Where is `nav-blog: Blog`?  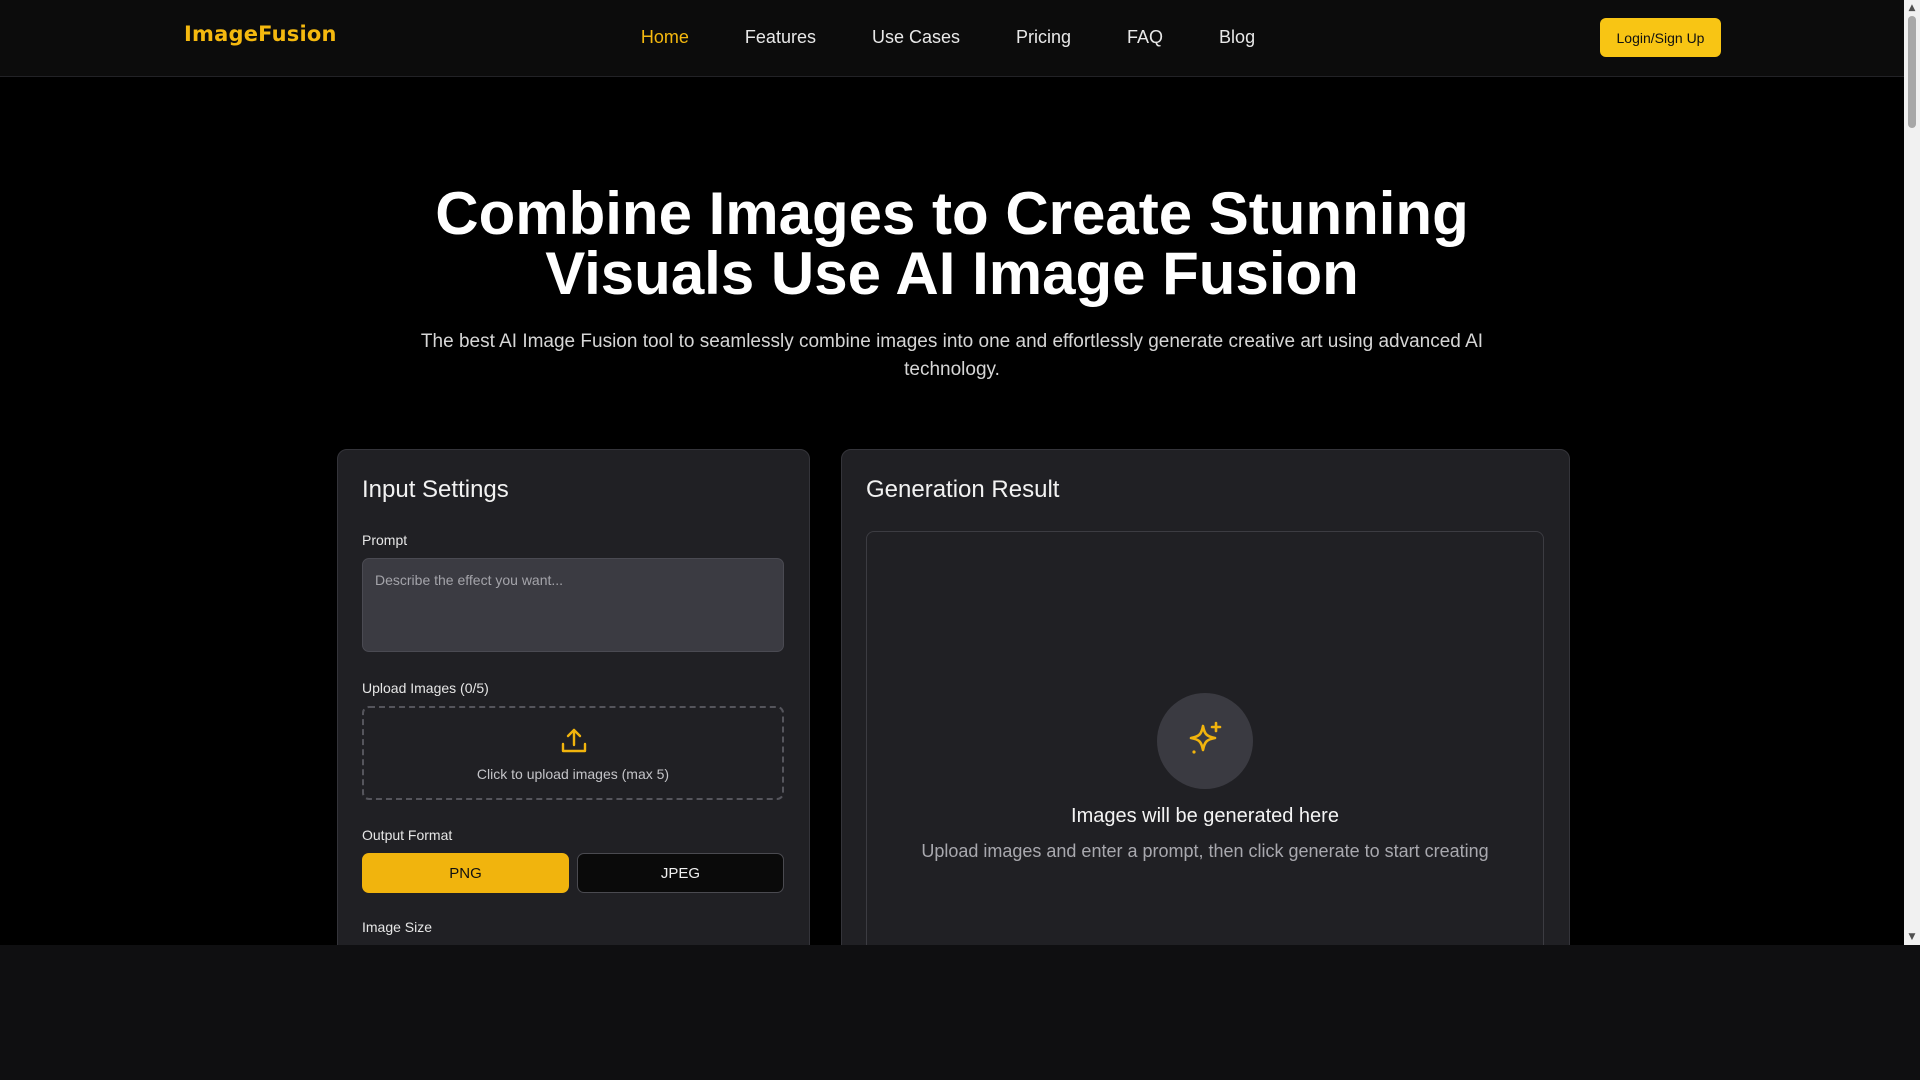
nav-blog: Blog is located at coordinates (1237, 37).